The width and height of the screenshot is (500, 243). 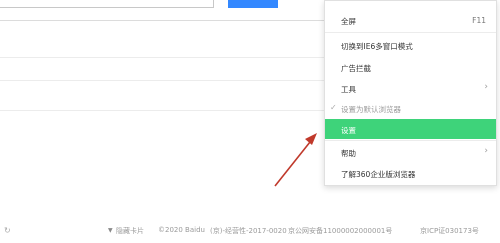 What do you see at coordinates (311, 139) in the screenshot?
I see `arrow-head` at bounding box center [311, 139].